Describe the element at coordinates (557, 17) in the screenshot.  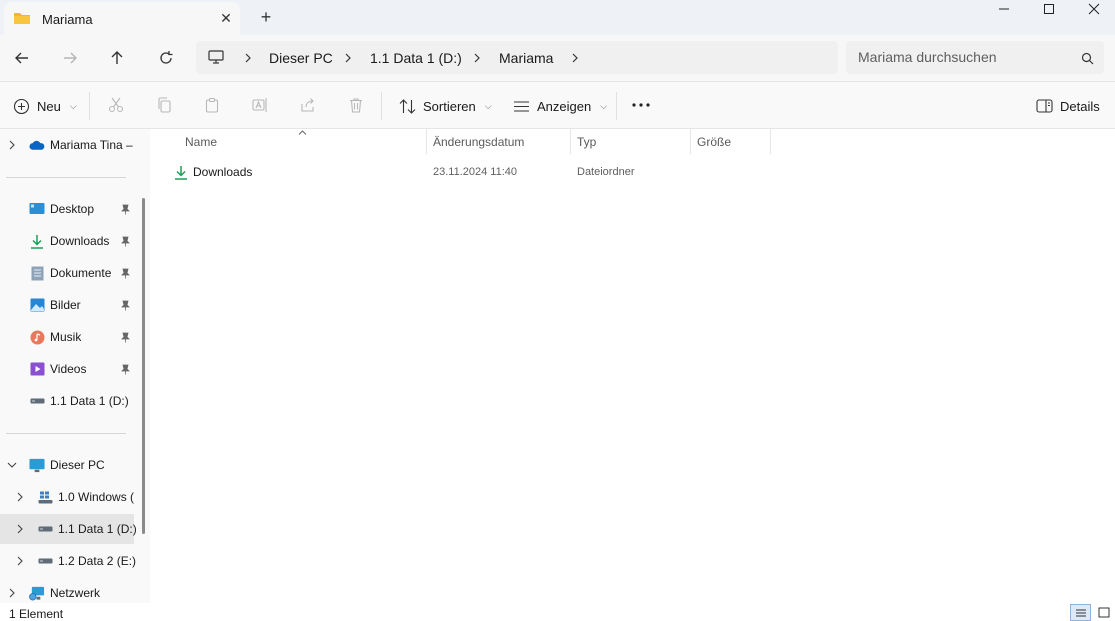
I see `title-bar: Mariama ✕ +` at that location.